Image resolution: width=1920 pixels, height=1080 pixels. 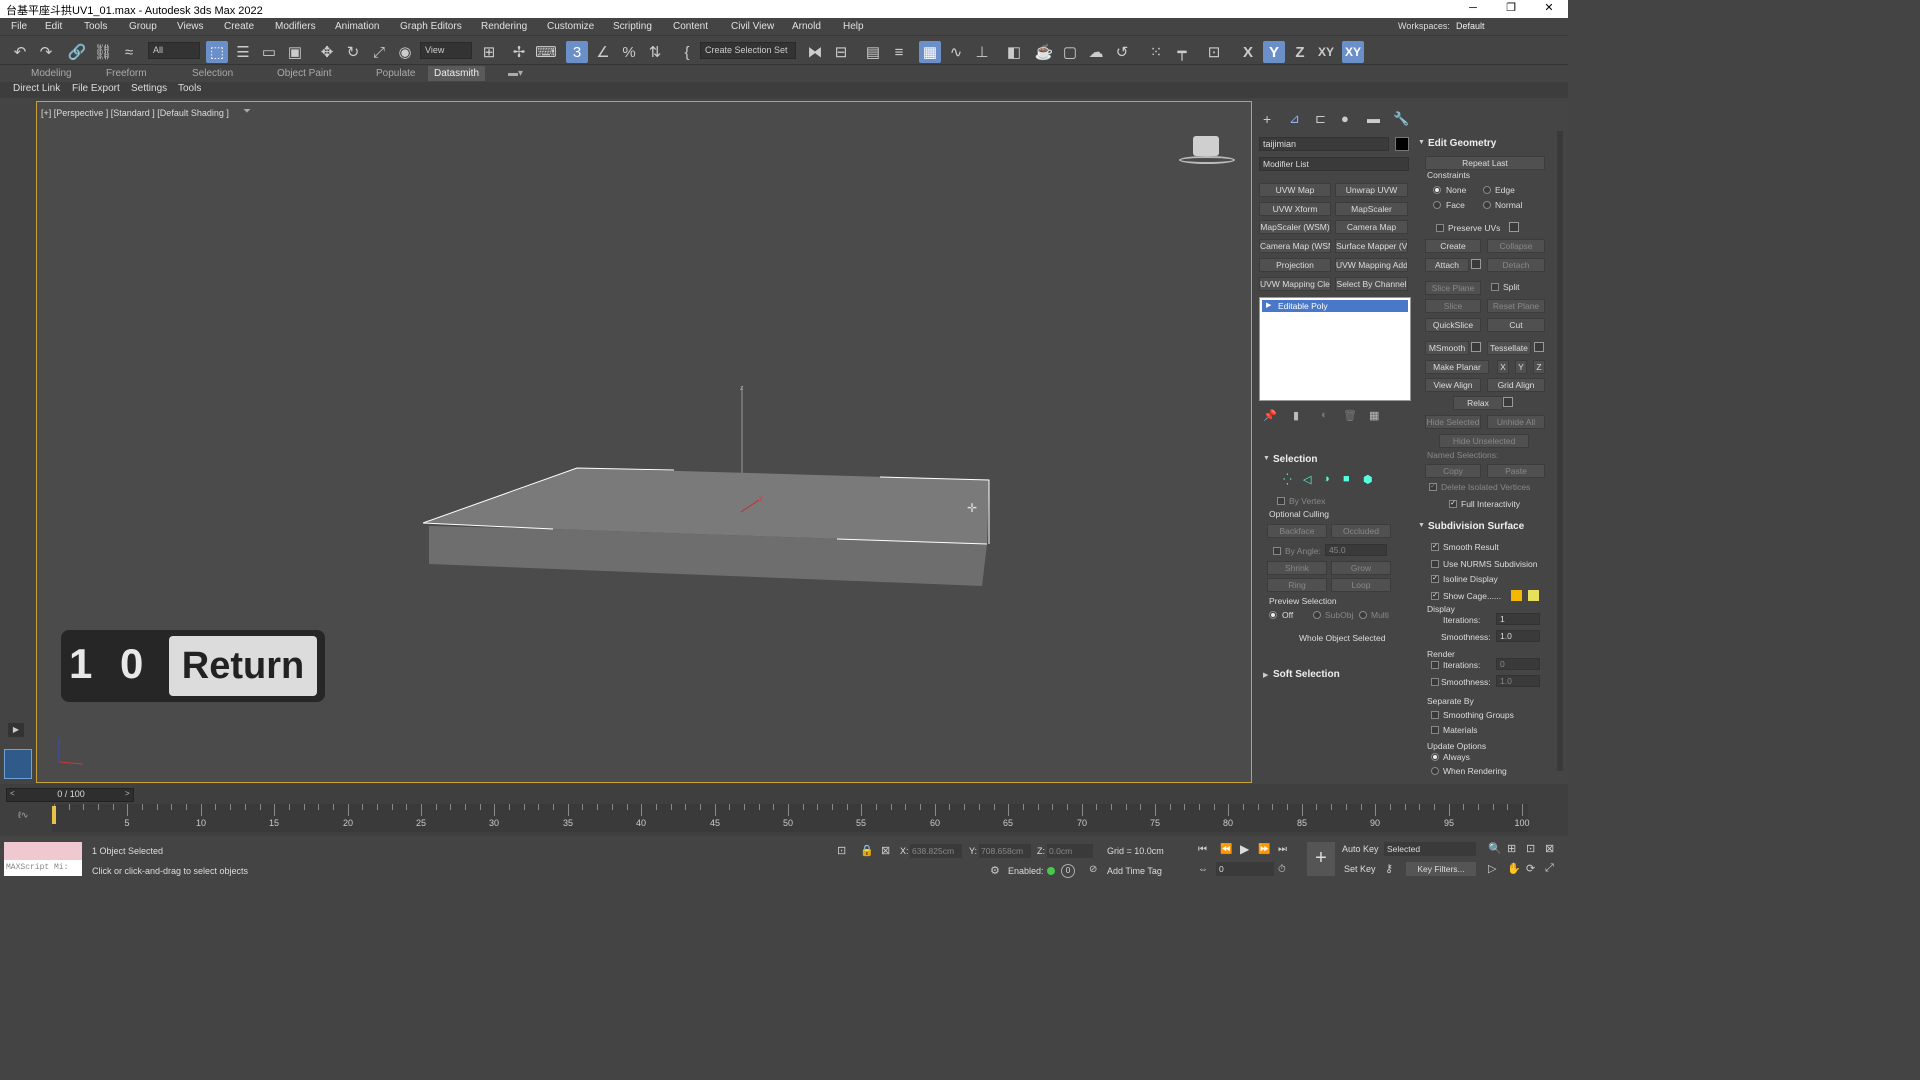 What do you see at coordinates (1487, 190) in the screenshot?
I see `constraint-edge-radio` at bounding box center [1487, 190].